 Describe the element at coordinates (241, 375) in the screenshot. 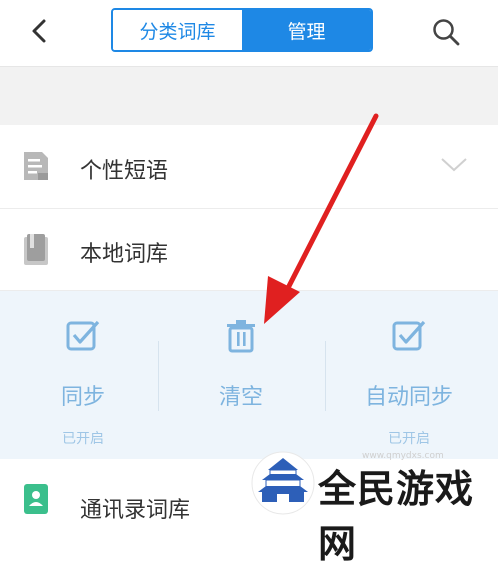

I see `clear-action: 清空` at that location.